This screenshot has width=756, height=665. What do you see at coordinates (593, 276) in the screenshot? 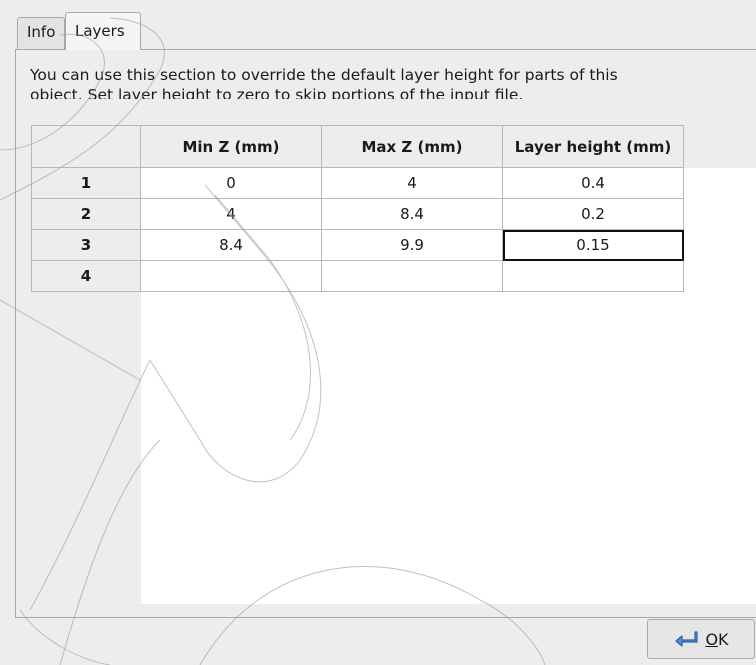
I see `layer-height-cell` at bounding box center [593, 276].